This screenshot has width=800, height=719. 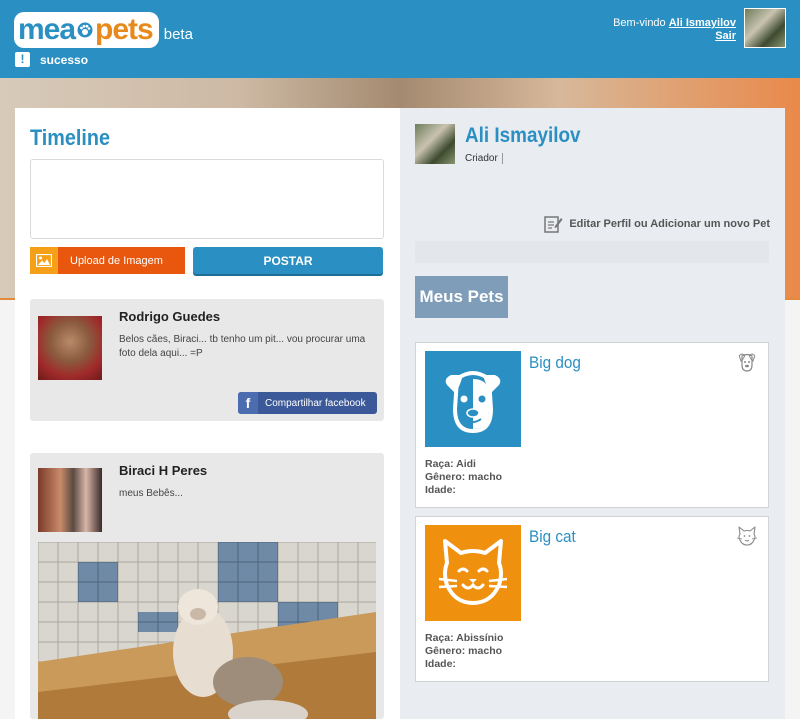 What do you see at coordinates (523, 136) in the screenshot?
I see `profile-name: Ali Ismayilov` at bounding box center [523, 136].